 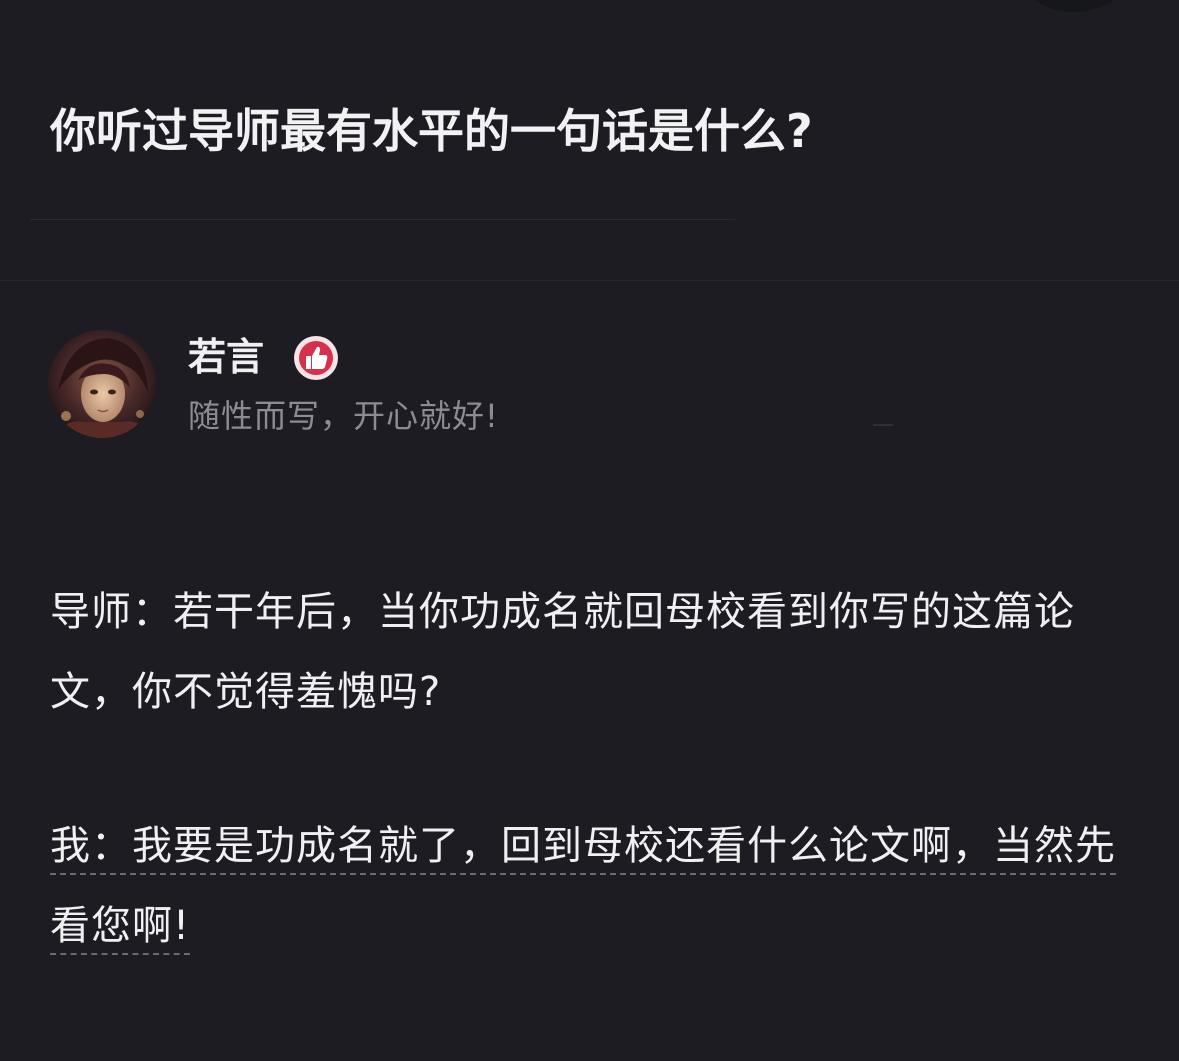 What do you see at coordinates (343, 416) in the screenshot?
I see `author-bio: 随性而写，开心就好!` at bounding box center [343, 416].